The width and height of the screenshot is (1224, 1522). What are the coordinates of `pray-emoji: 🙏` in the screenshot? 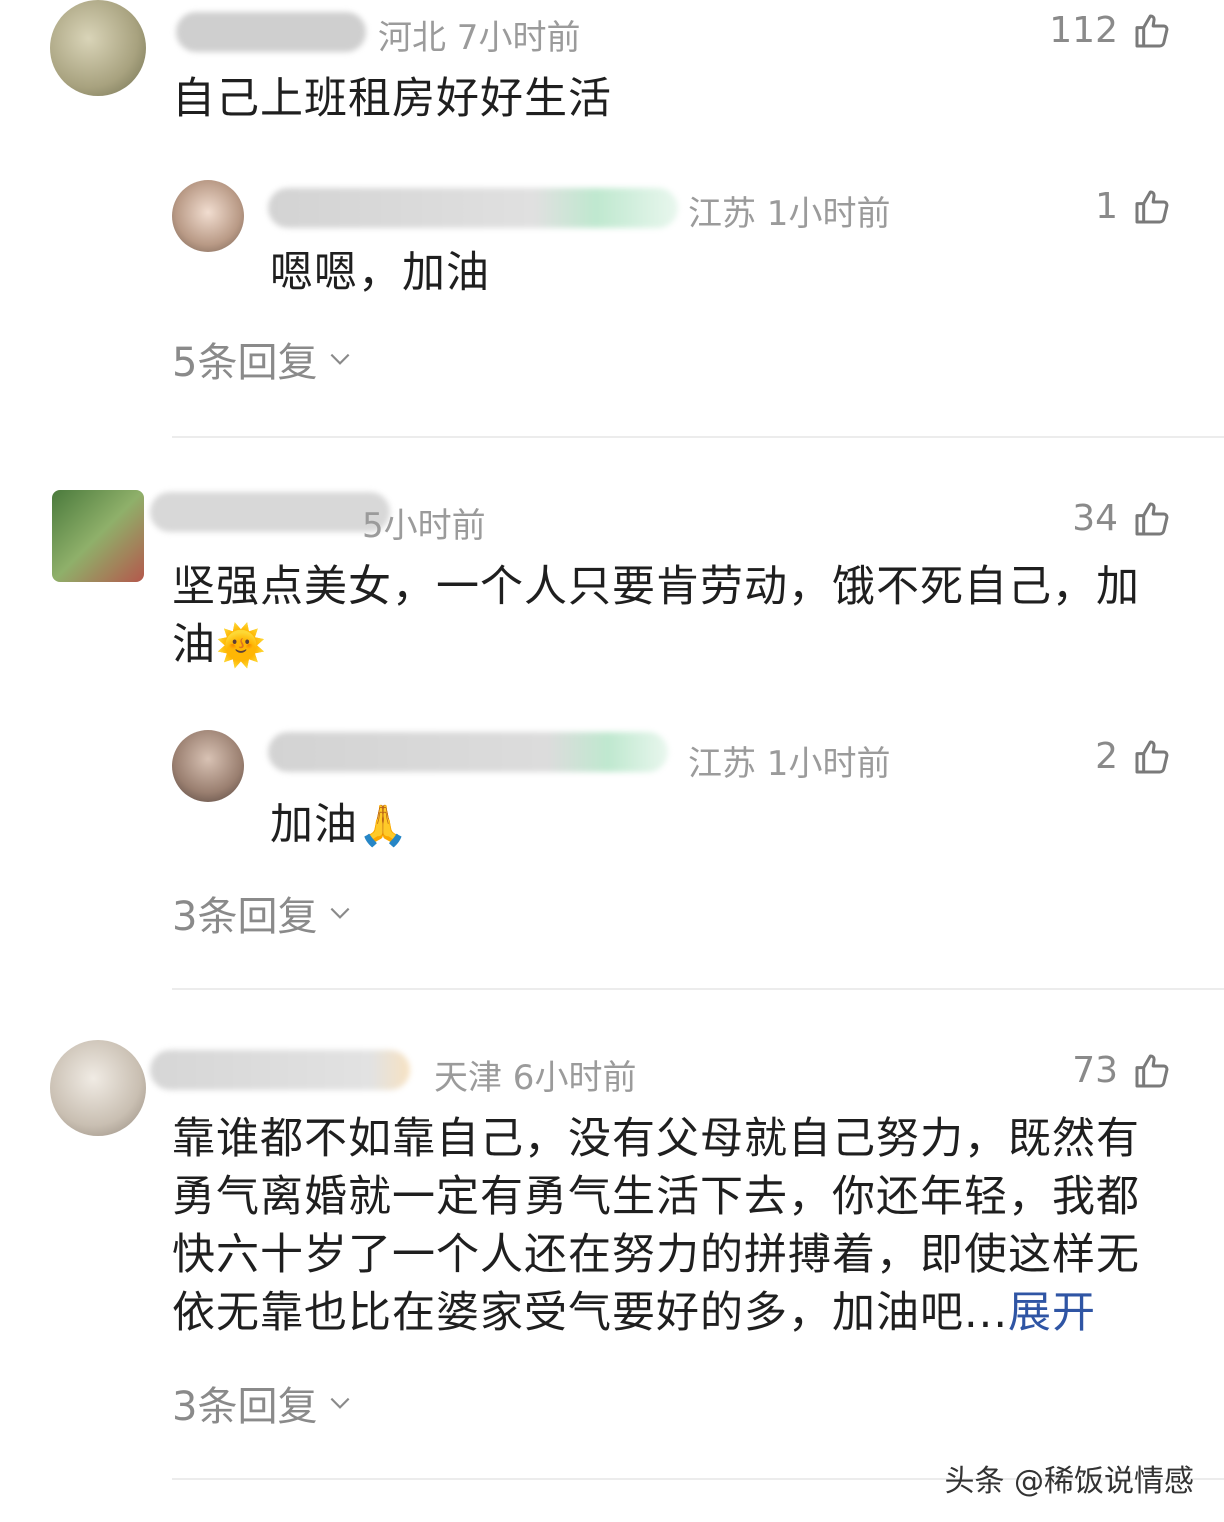 It's located at (383, 826).